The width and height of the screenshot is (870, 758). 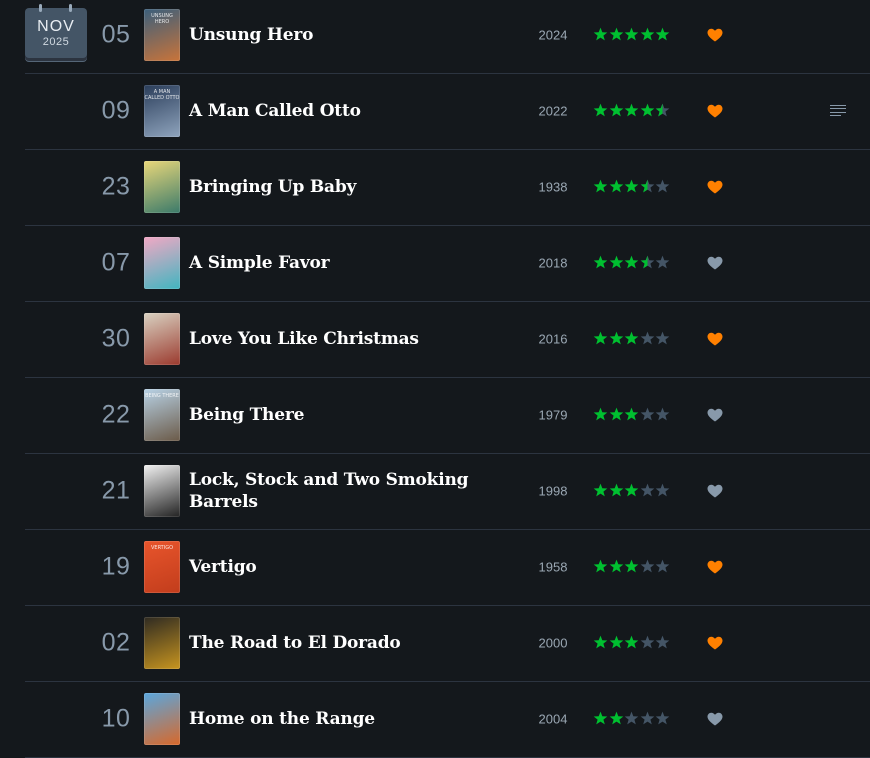 I want to click on film-title-link: Bringing Up Baby, so click(x=344, y=187).